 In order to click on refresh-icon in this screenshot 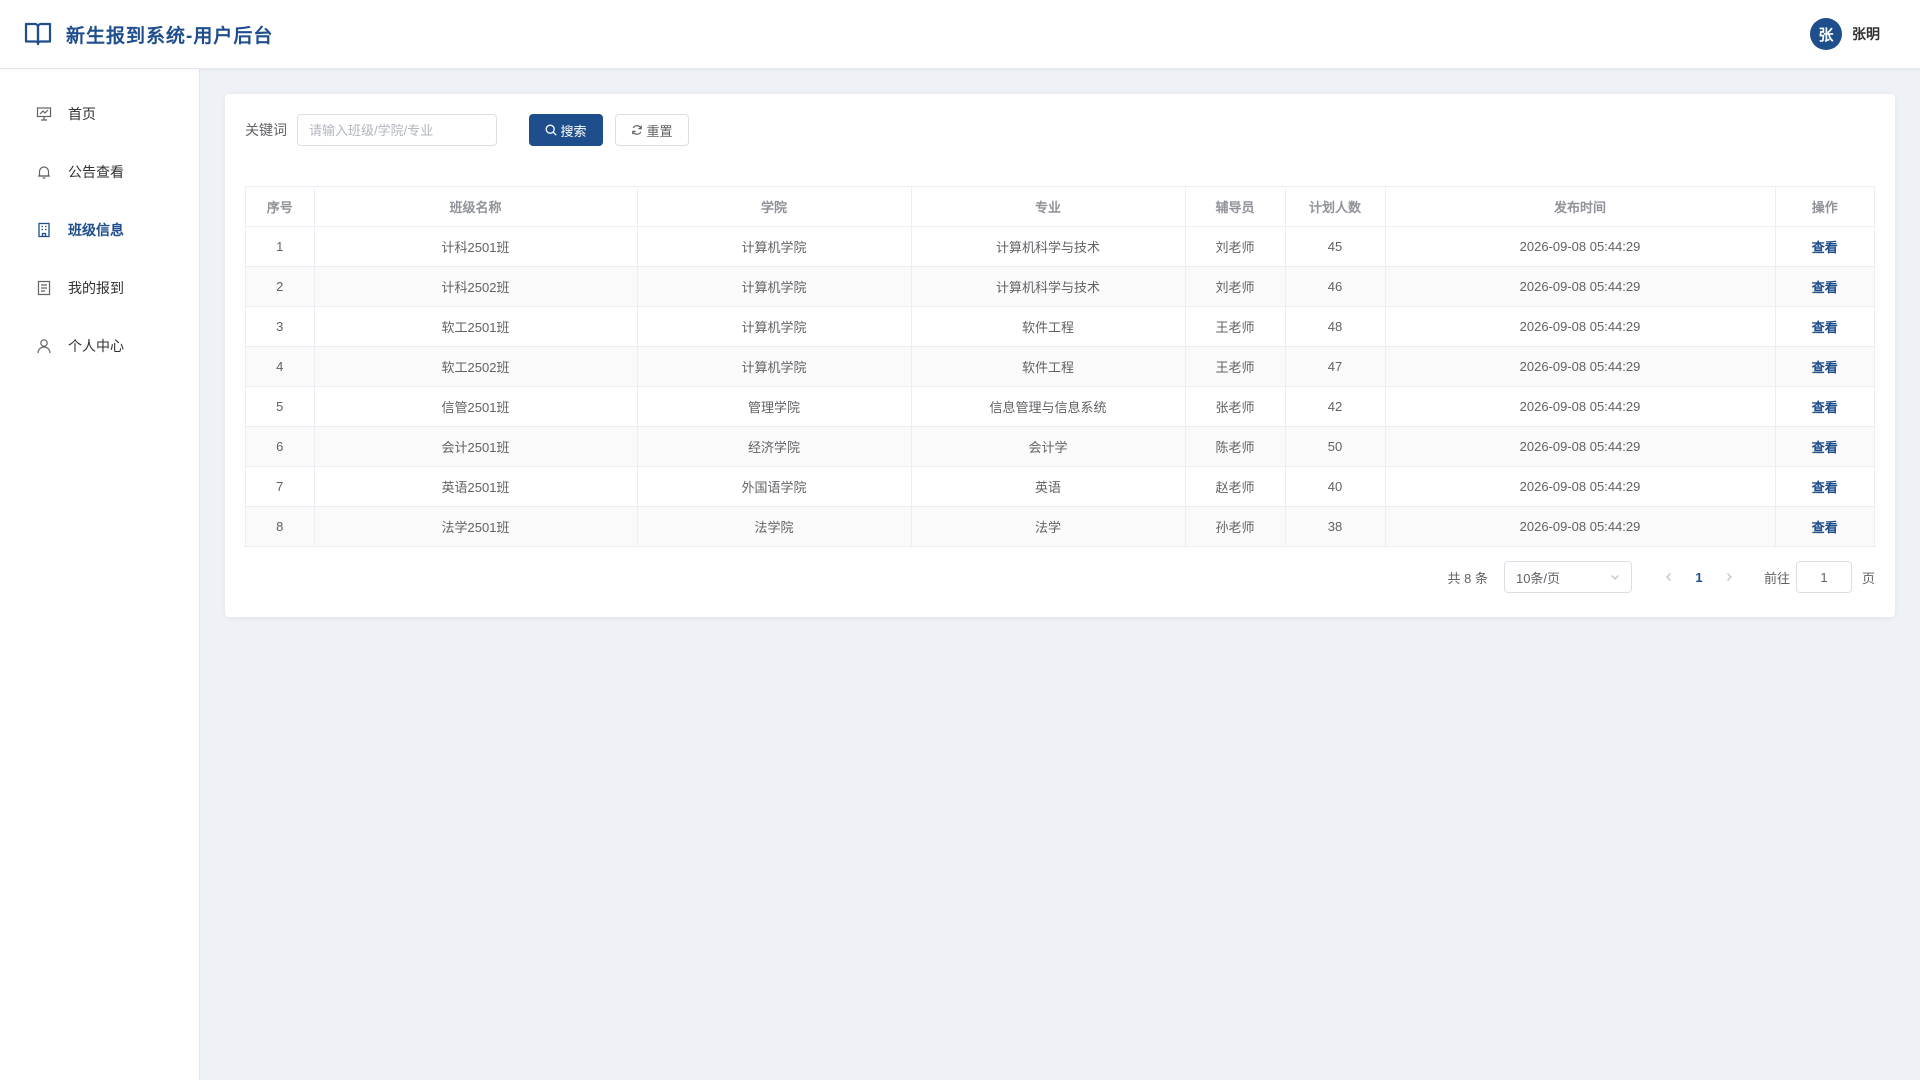, I will do `click(637, 130)`.